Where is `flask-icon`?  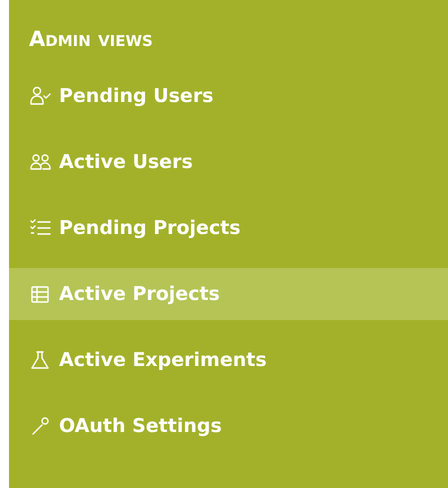 flask-icon is located at coordinates (40, 360).